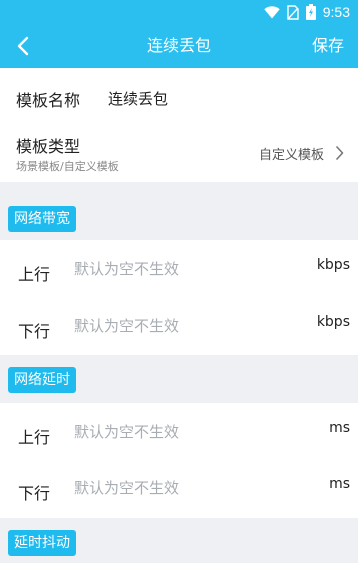 This screenshot has width=358, height=563. Describe the element at coordinates (138, 98) in the screenshot. I see `template-name-field: 连续丢包` at that location.